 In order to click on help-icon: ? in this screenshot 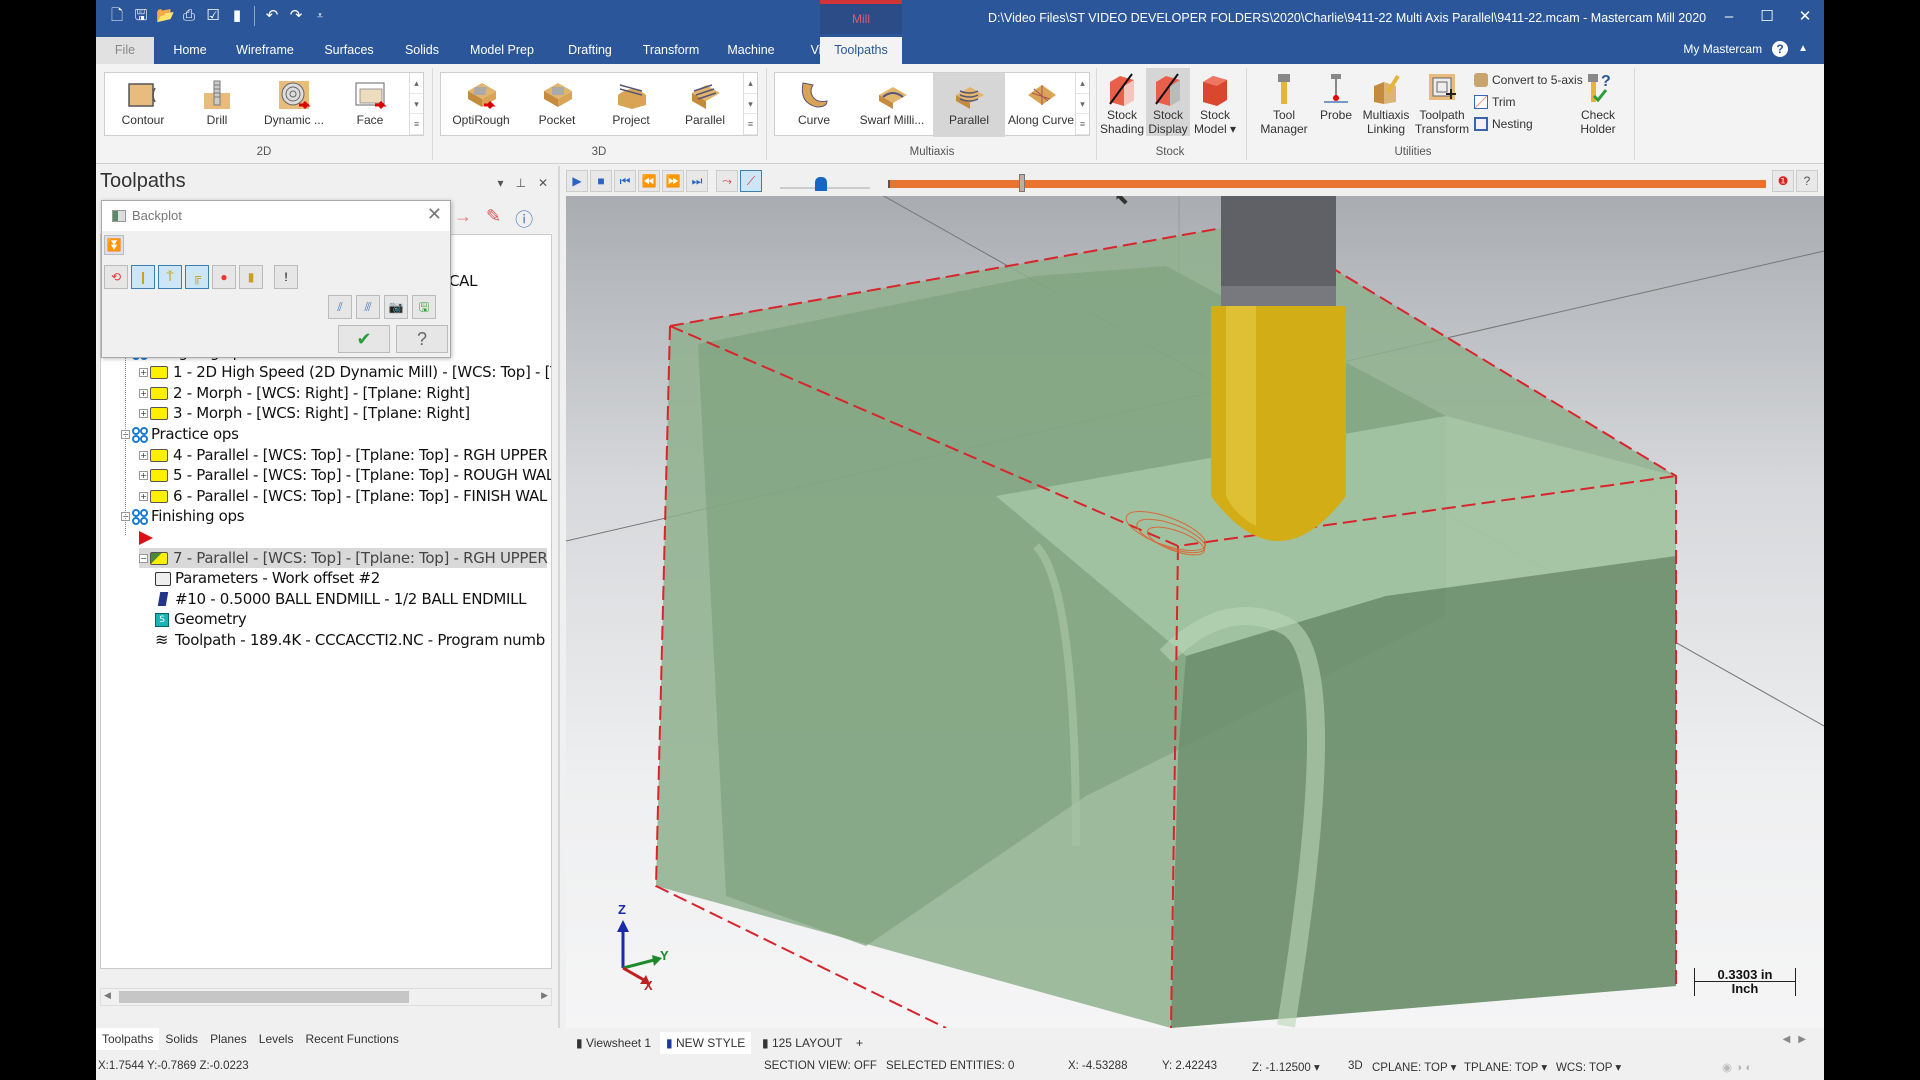, I will do `click(1780, 49)`.